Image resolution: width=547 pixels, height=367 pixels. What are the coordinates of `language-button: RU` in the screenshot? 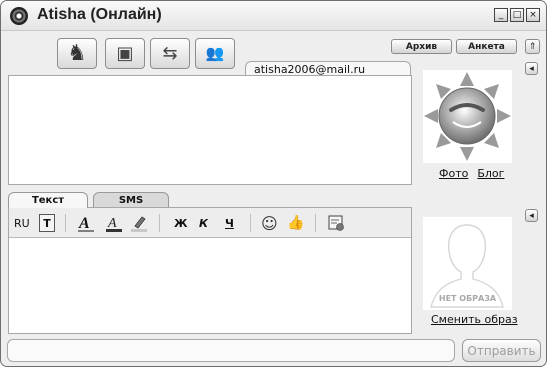 It's located at (22, 223).